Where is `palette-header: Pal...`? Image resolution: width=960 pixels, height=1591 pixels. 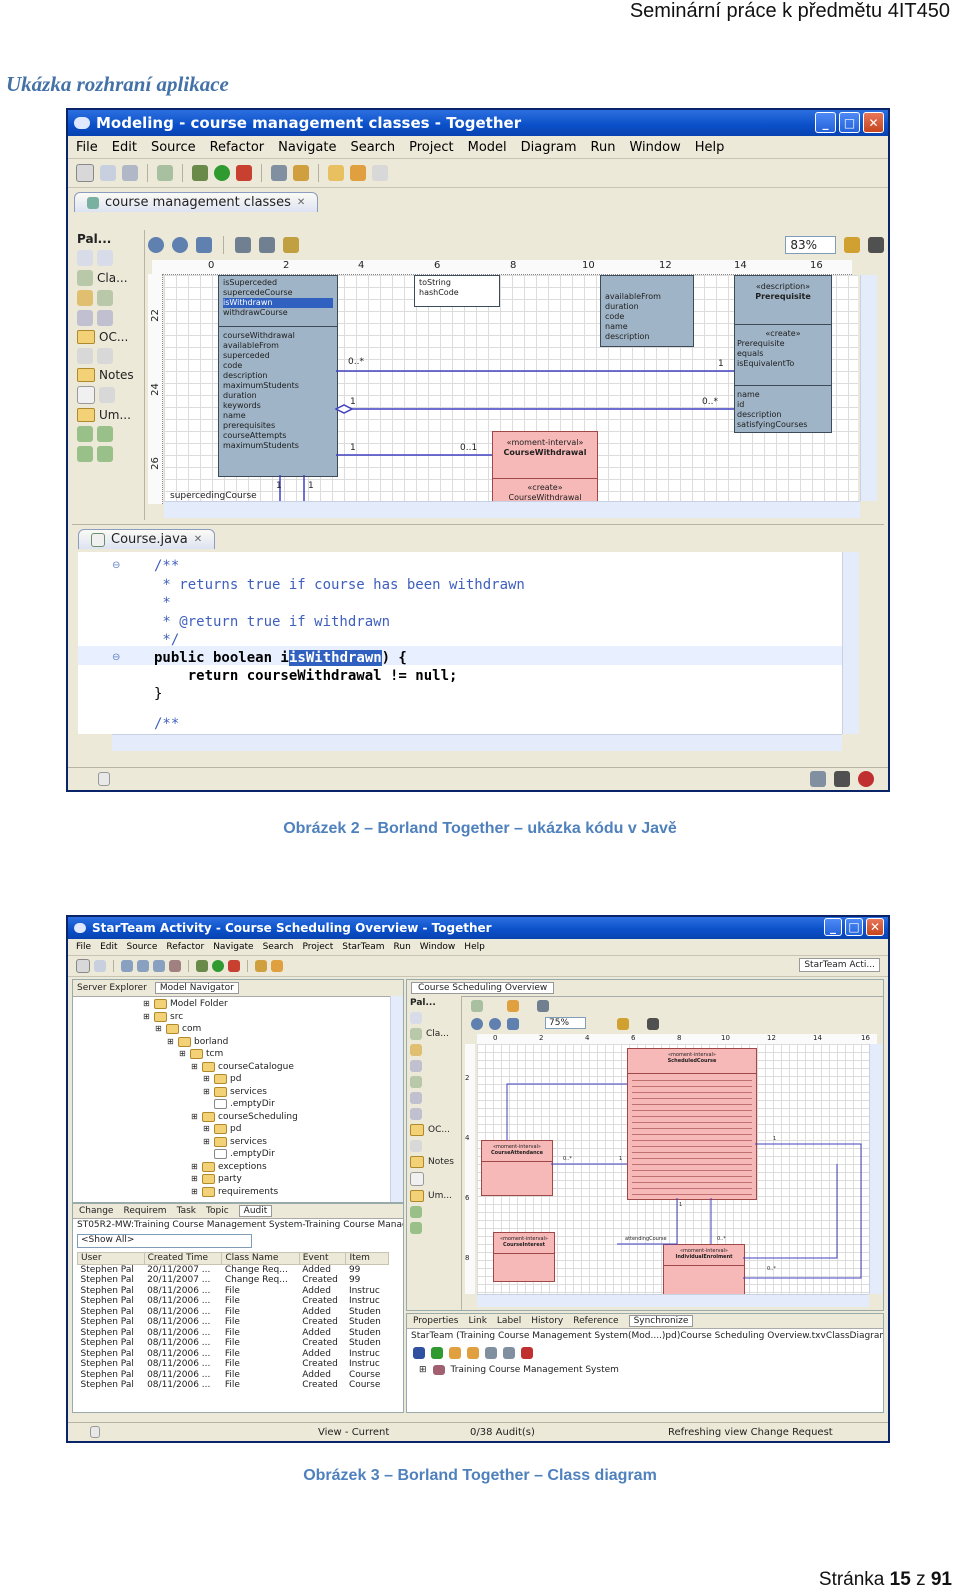
palette-header: Pal... is located at coordinates (109, 239).